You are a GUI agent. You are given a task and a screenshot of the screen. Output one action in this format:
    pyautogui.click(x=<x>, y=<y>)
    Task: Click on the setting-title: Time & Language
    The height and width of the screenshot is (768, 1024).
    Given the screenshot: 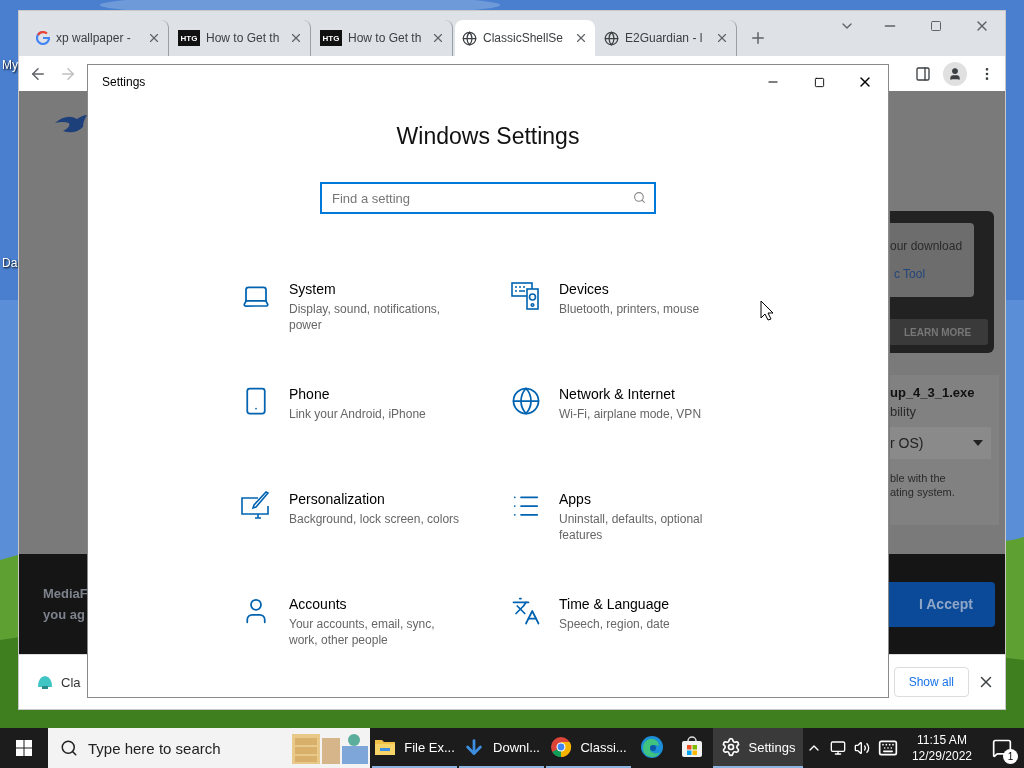 What is the action you would take?
    pyautogui.click(x=614, y=604)
    